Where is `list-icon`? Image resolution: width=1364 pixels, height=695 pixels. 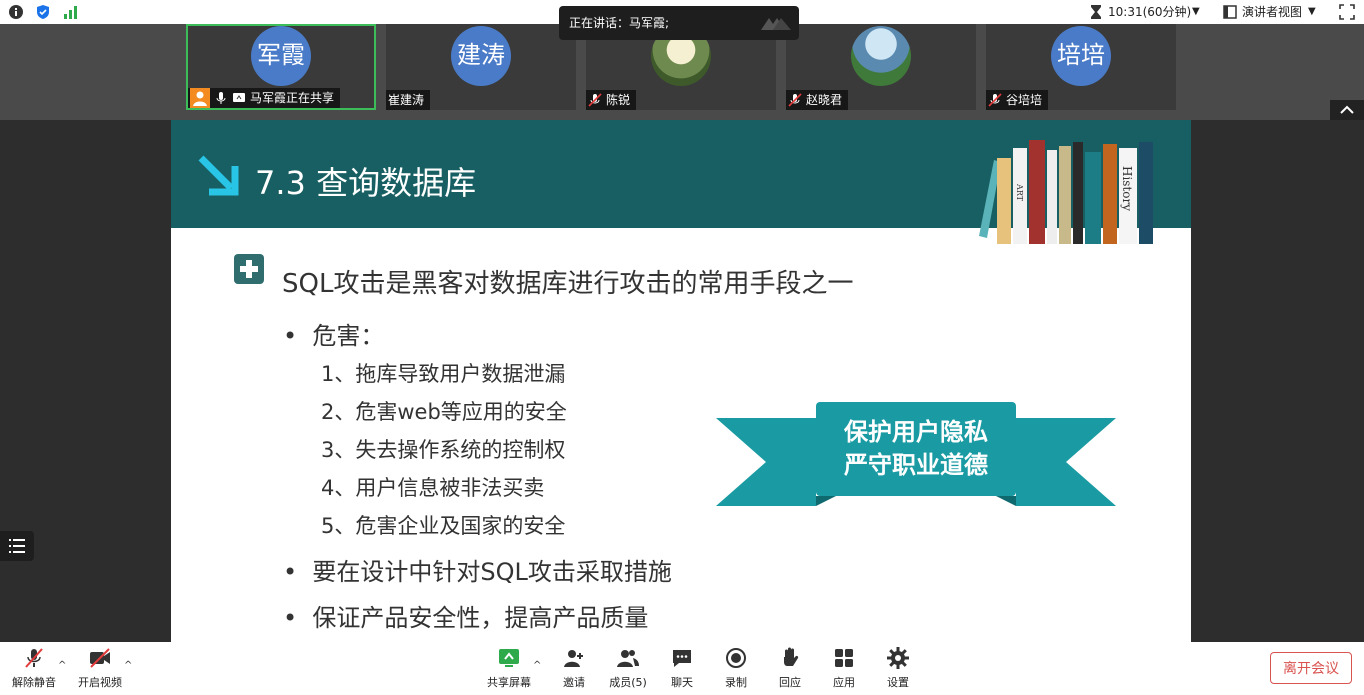 list-icon is located at coordinates (17, 546).